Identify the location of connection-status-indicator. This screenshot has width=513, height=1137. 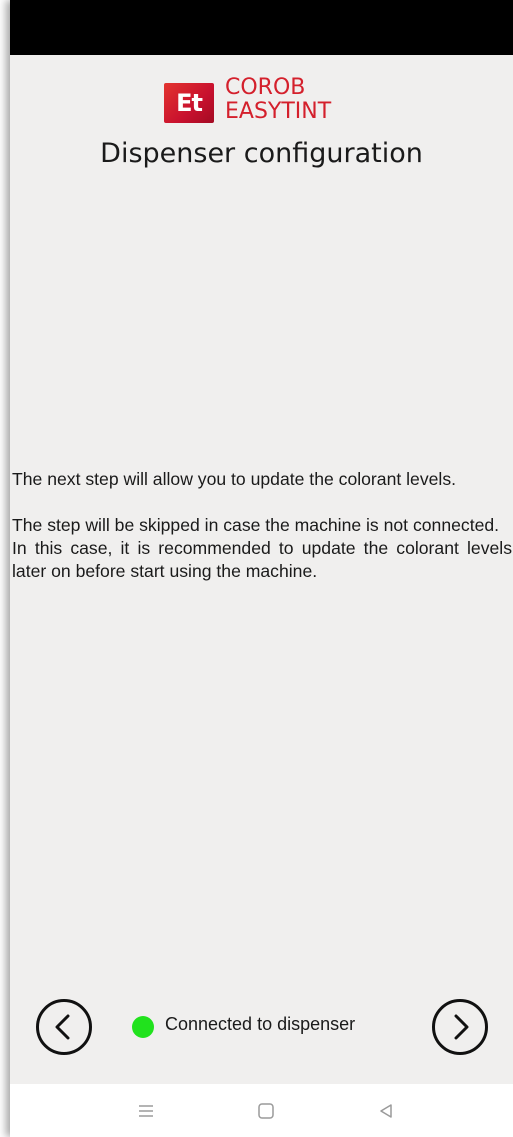
(143, 1027).